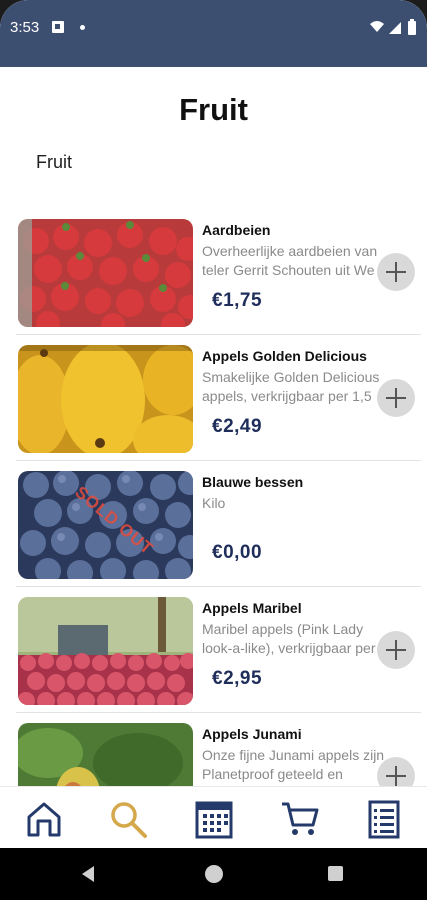  I want to click on bottom-navigation, so click(213, 817).